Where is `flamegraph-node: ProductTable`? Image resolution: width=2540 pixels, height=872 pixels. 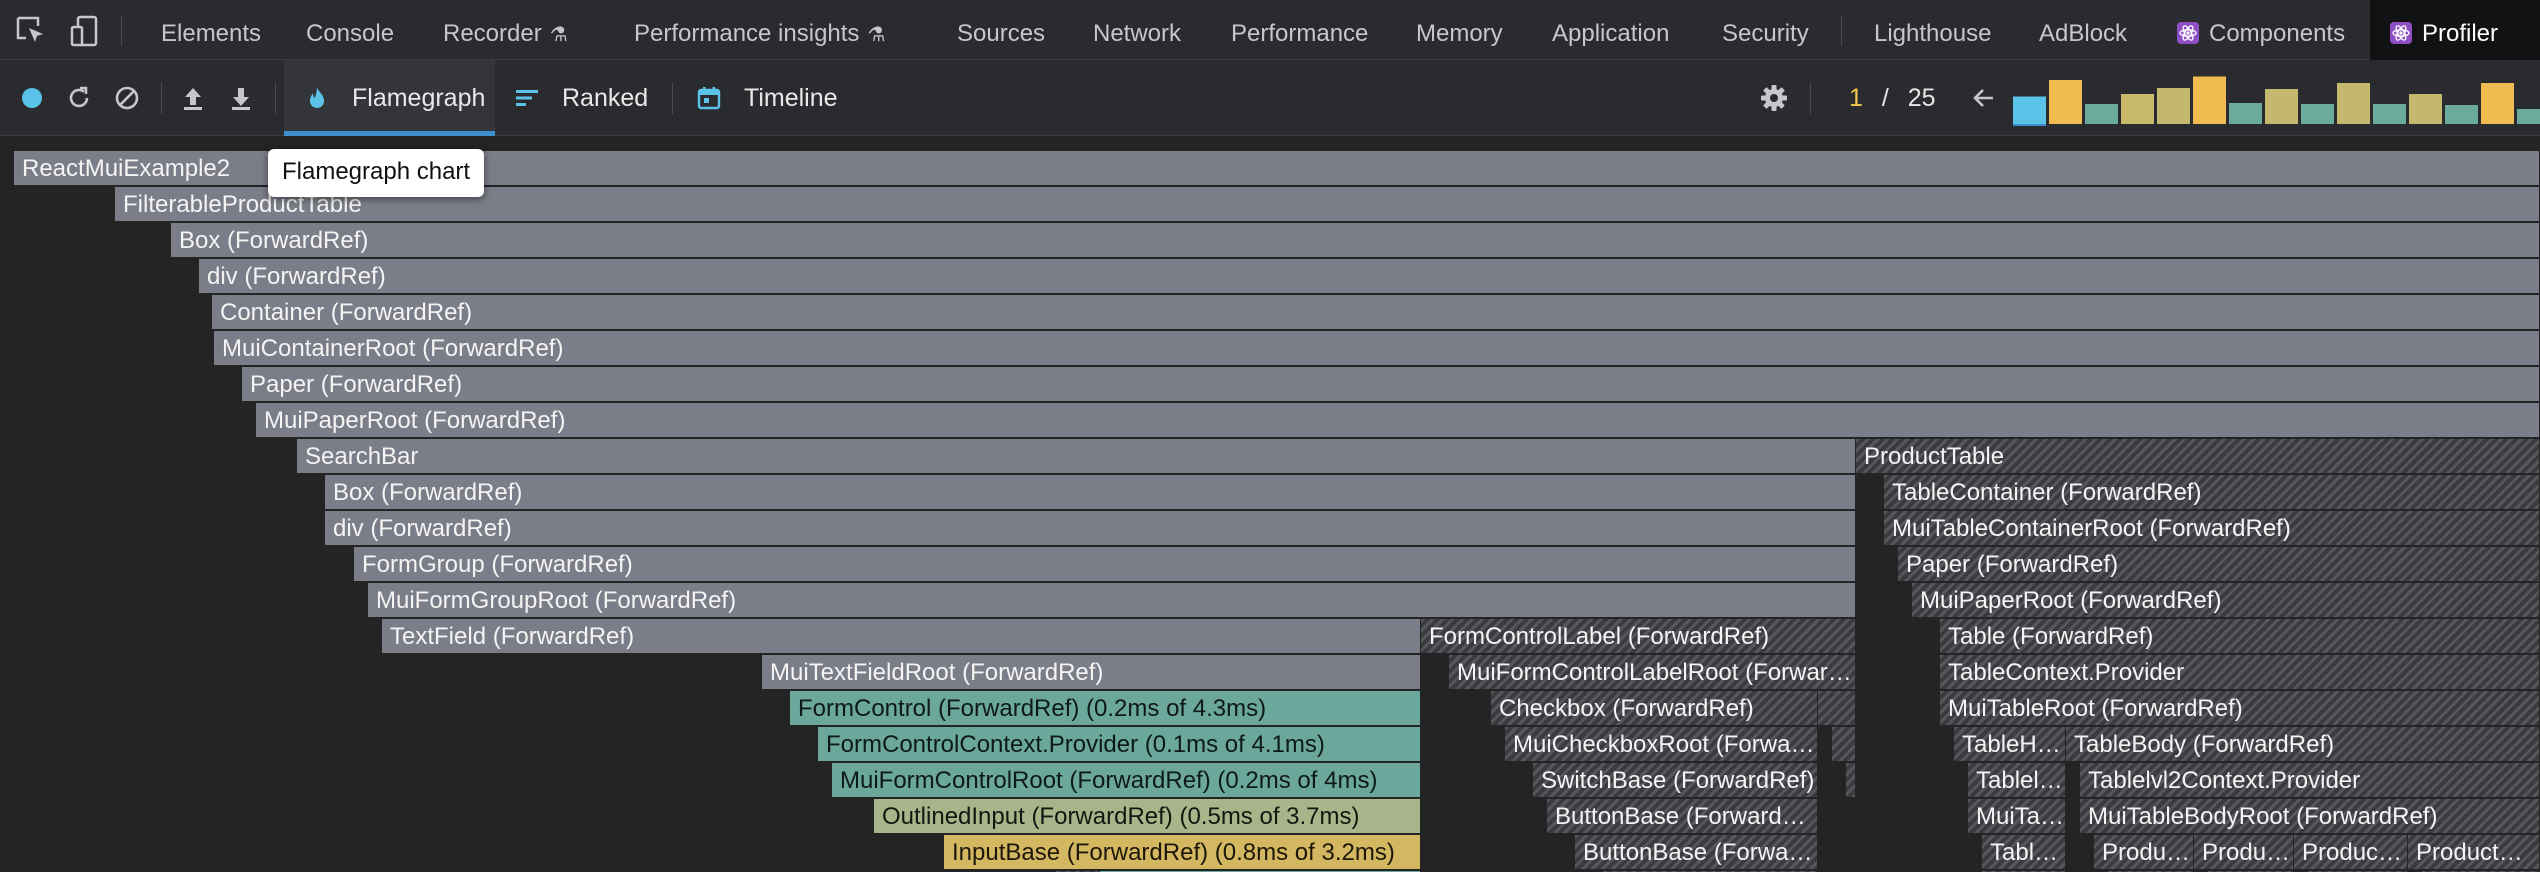
flamegraph-node: ProductTable is located at coordinates (2198, 456).